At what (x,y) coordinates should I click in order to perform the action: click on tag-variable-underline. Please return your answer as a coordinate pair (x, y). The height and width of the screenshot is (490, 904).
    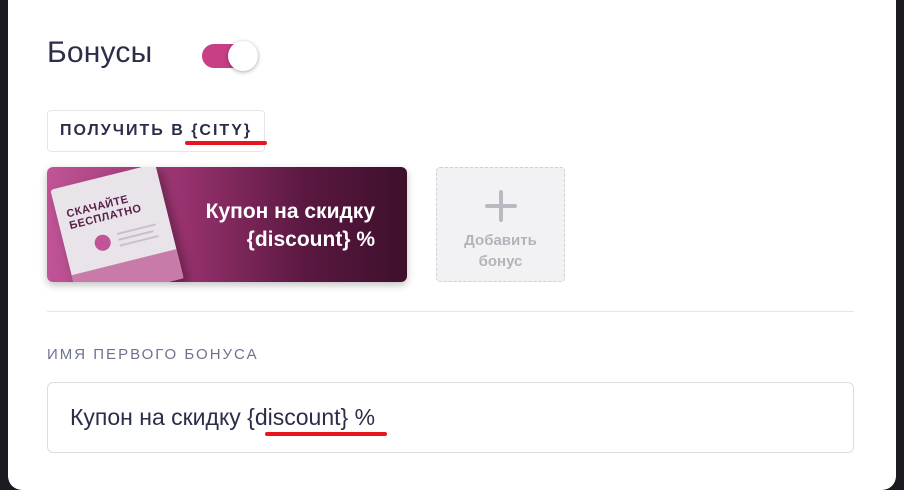
    Looking at the image, I should click on (226, 143).